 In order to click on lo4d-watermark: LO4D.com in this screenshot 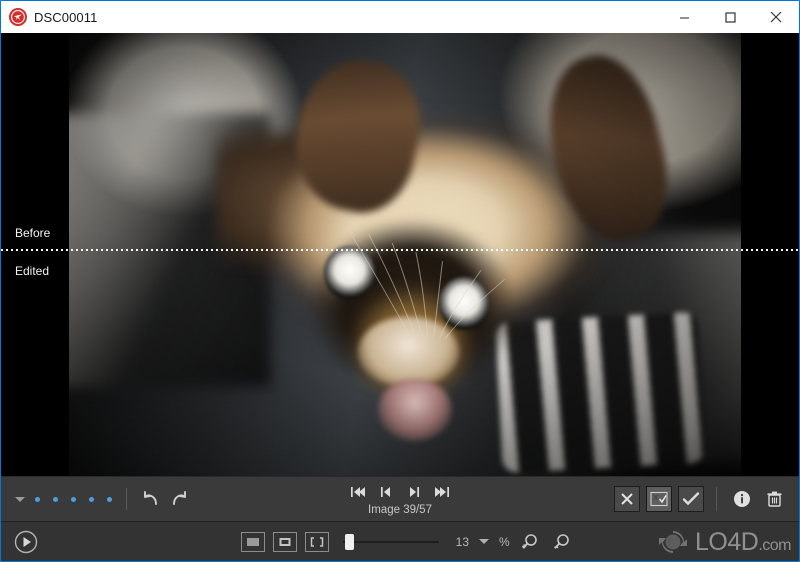, I will do `click(723, 542)`.